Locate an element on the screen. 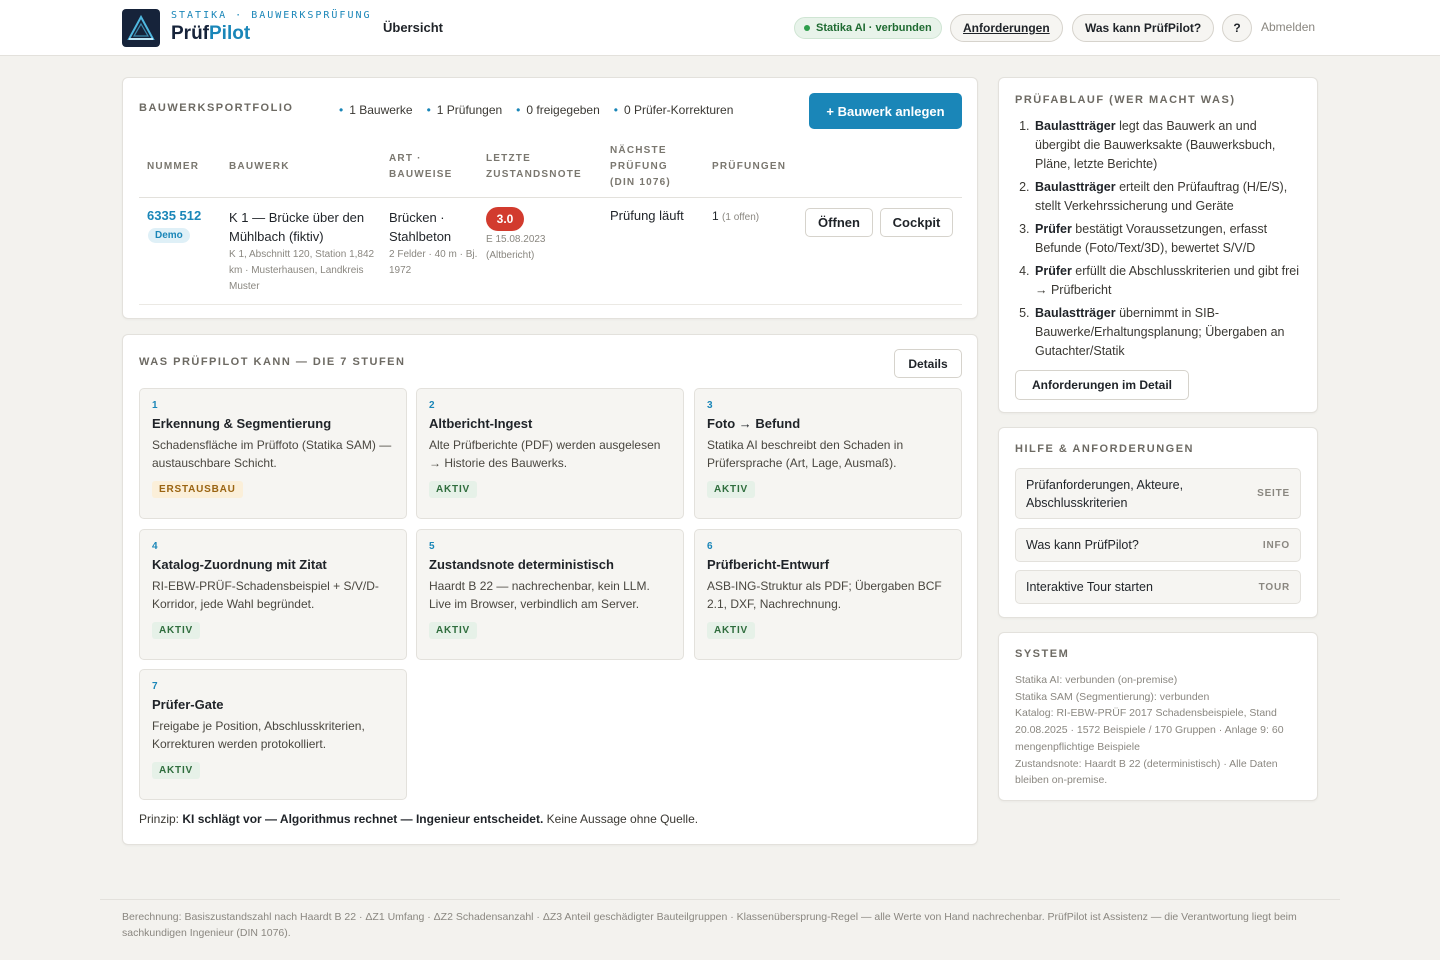 This screenshot has width=1440, height=960. brand-subtitle: STATIKA · BAUWERKSPRÜFUNG is located at coordinates (271, 15).